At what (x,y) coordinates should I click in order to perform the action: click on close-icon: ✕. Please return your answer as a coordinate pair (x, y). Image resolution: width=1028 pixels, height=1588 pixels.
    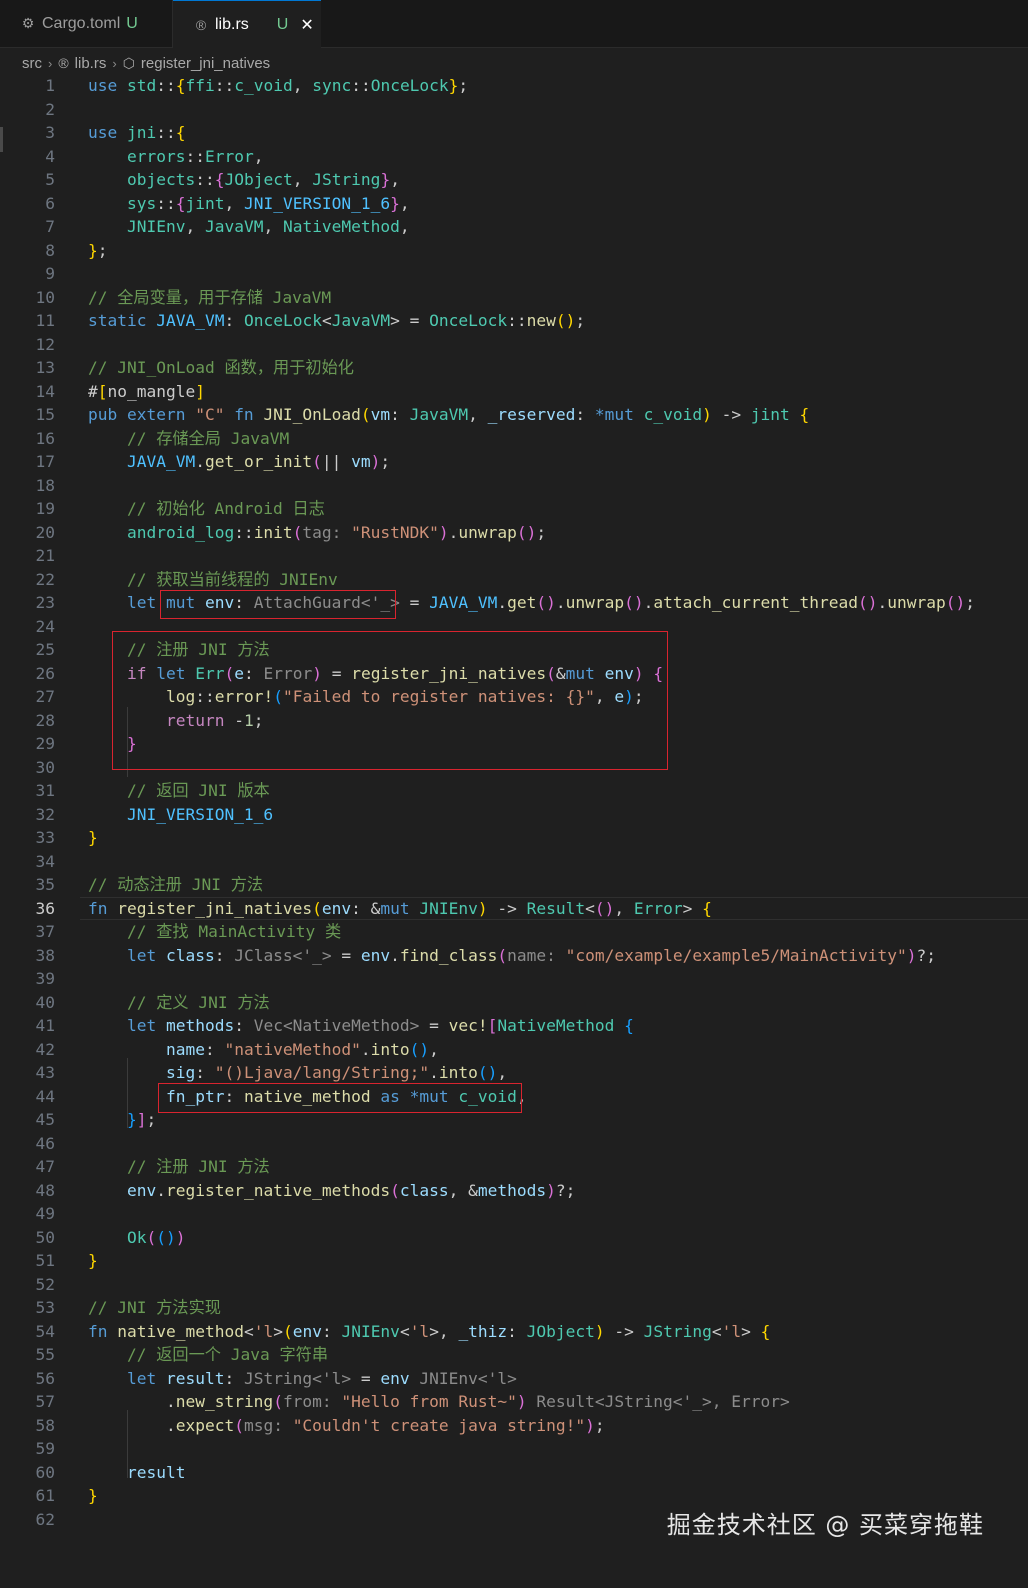
    Looking at the image, I should click on (306, 25).